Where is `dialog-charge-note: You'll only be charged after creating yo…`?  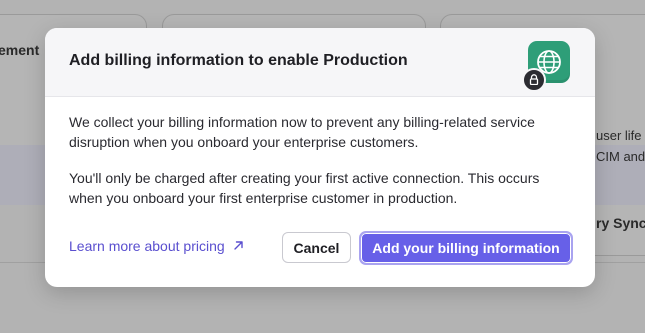 dialog-charge-note: You'll only be charged after creating yo… is located at coordinates (304, 188).